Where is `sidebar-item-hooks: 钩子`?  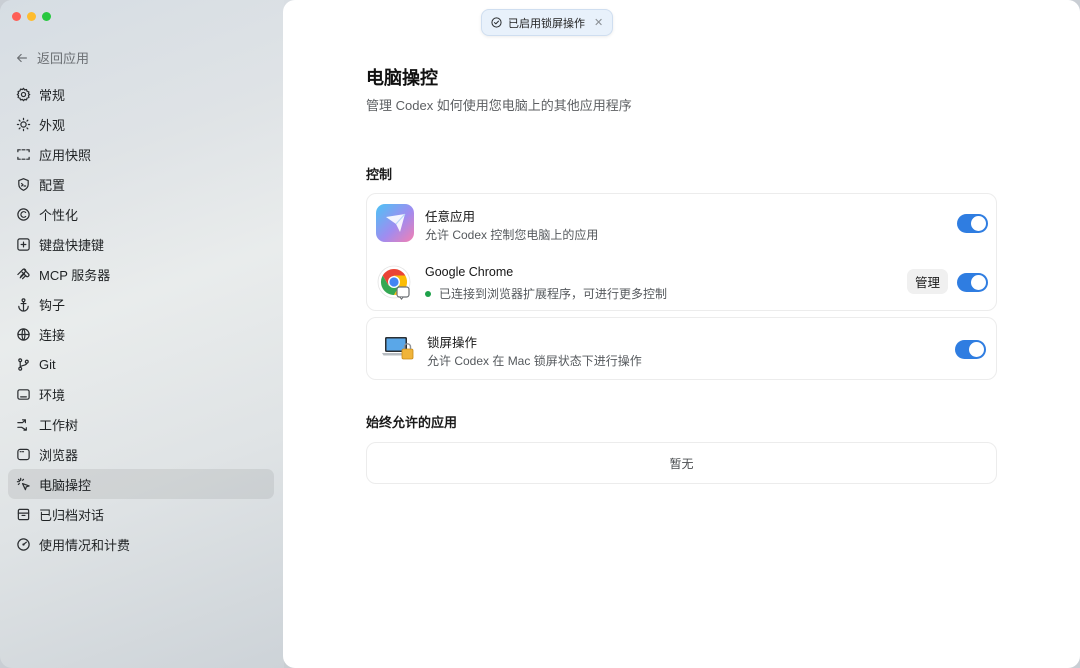 sidebar-item-hooks: 钩子 is located at coordinates (141, 304).